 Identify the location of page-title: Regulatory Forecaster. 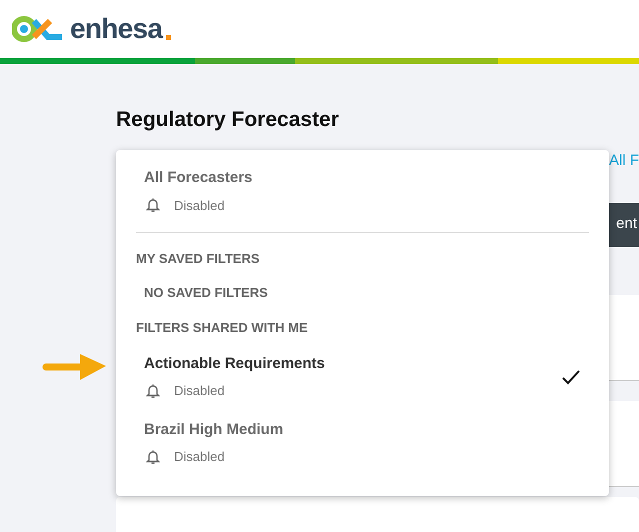
(228, 120).